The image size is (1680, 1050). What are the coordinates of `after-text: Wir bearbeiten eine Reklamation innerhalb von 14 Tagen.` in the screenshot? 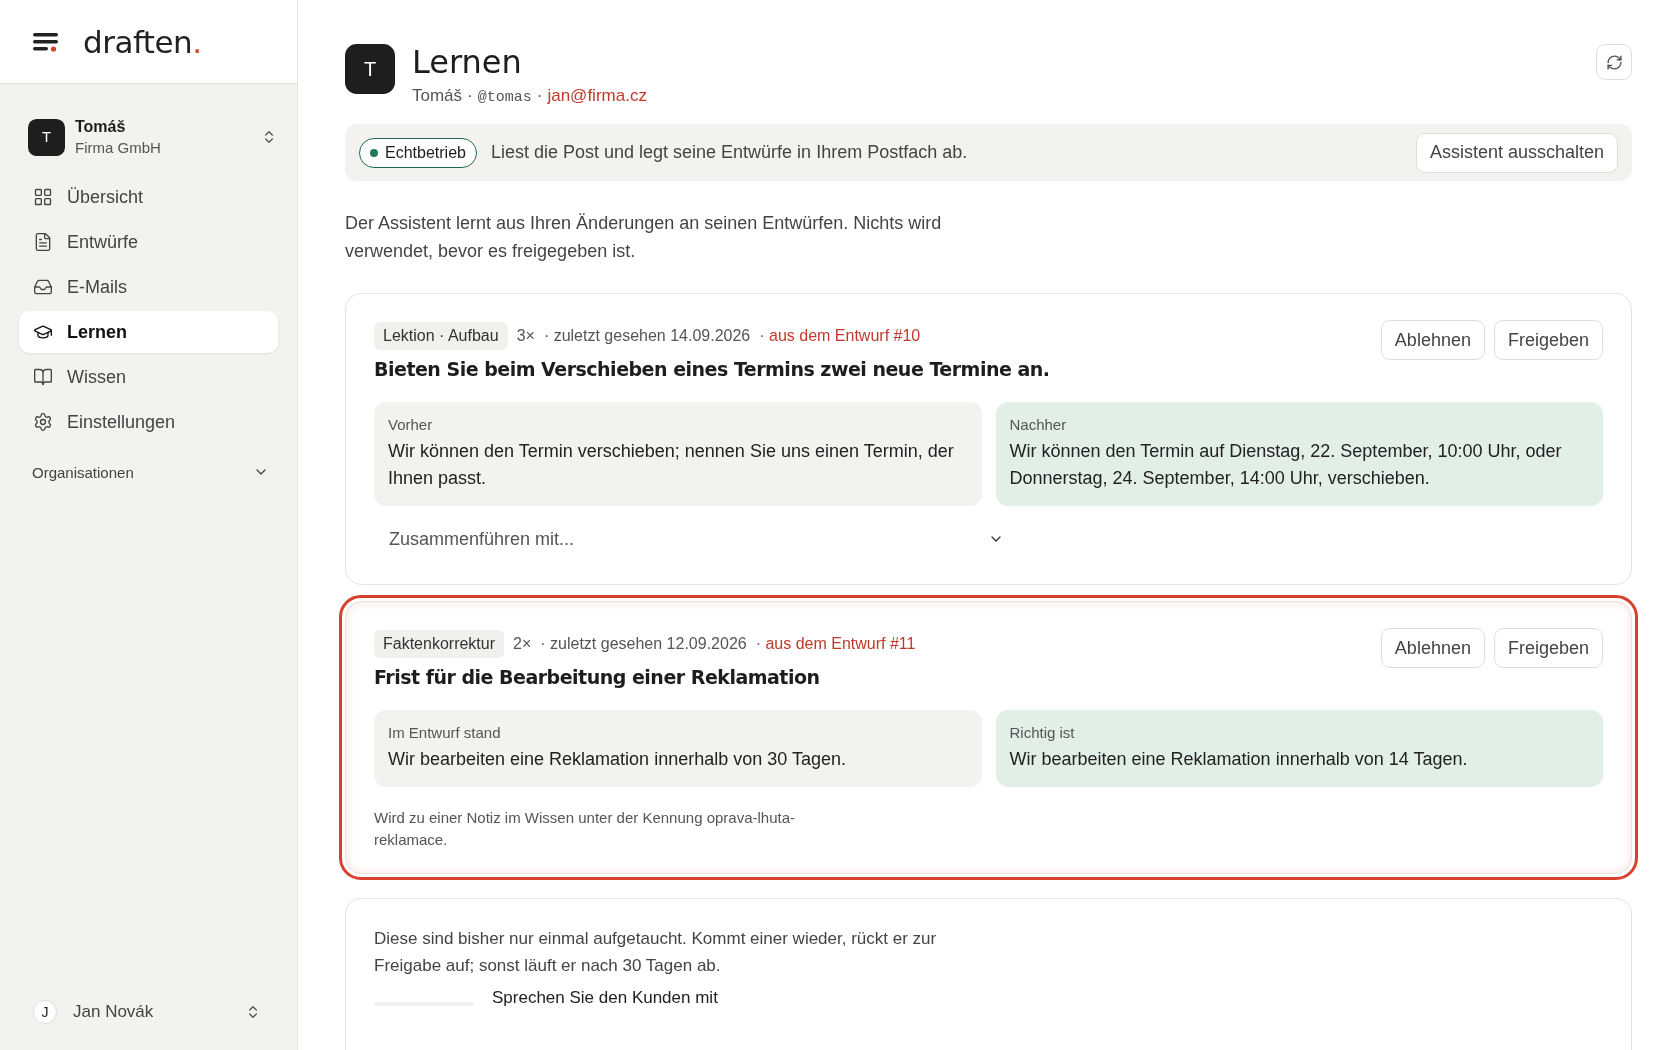 It's located at (1239, 759).